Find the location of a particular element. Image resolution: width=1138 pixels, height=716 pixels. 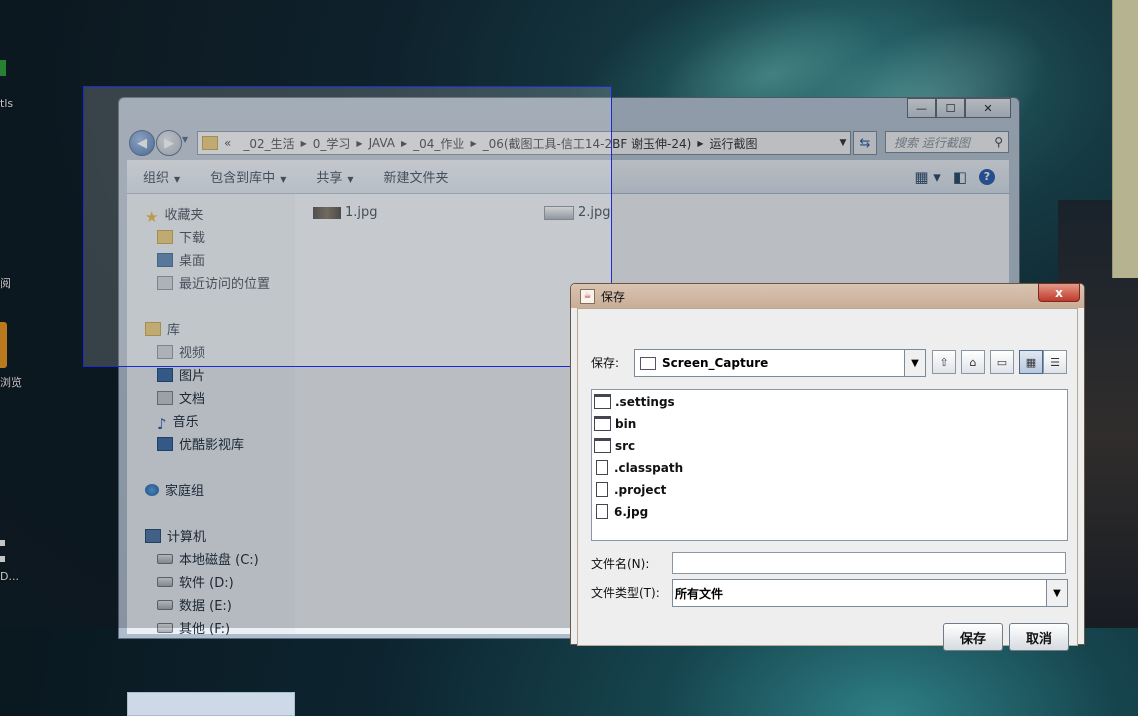

sidebar-item-documents: 文档 is located at coordinates (181, 397).